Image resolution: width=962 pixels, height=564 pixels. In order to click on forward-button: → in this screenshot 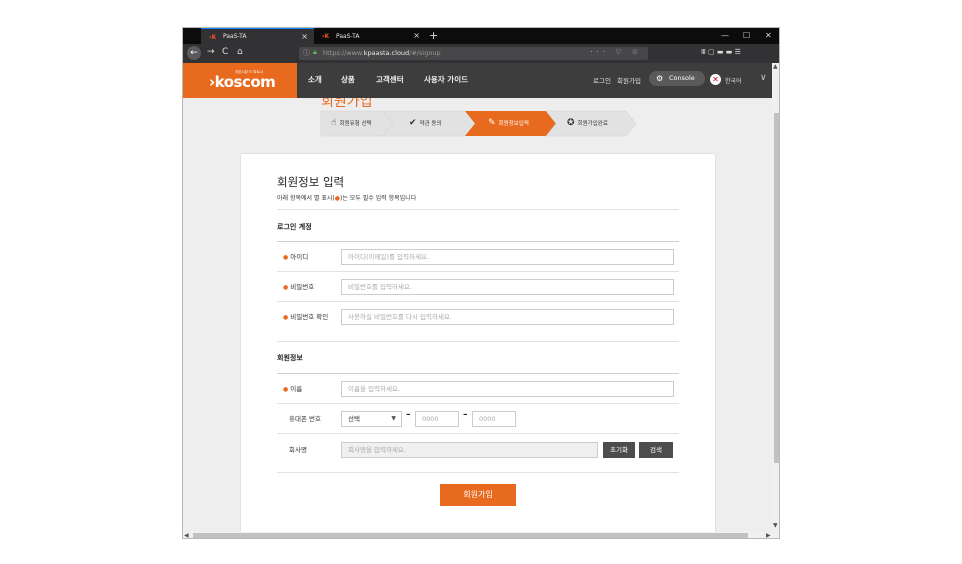, I will do `click(211, 52)`.